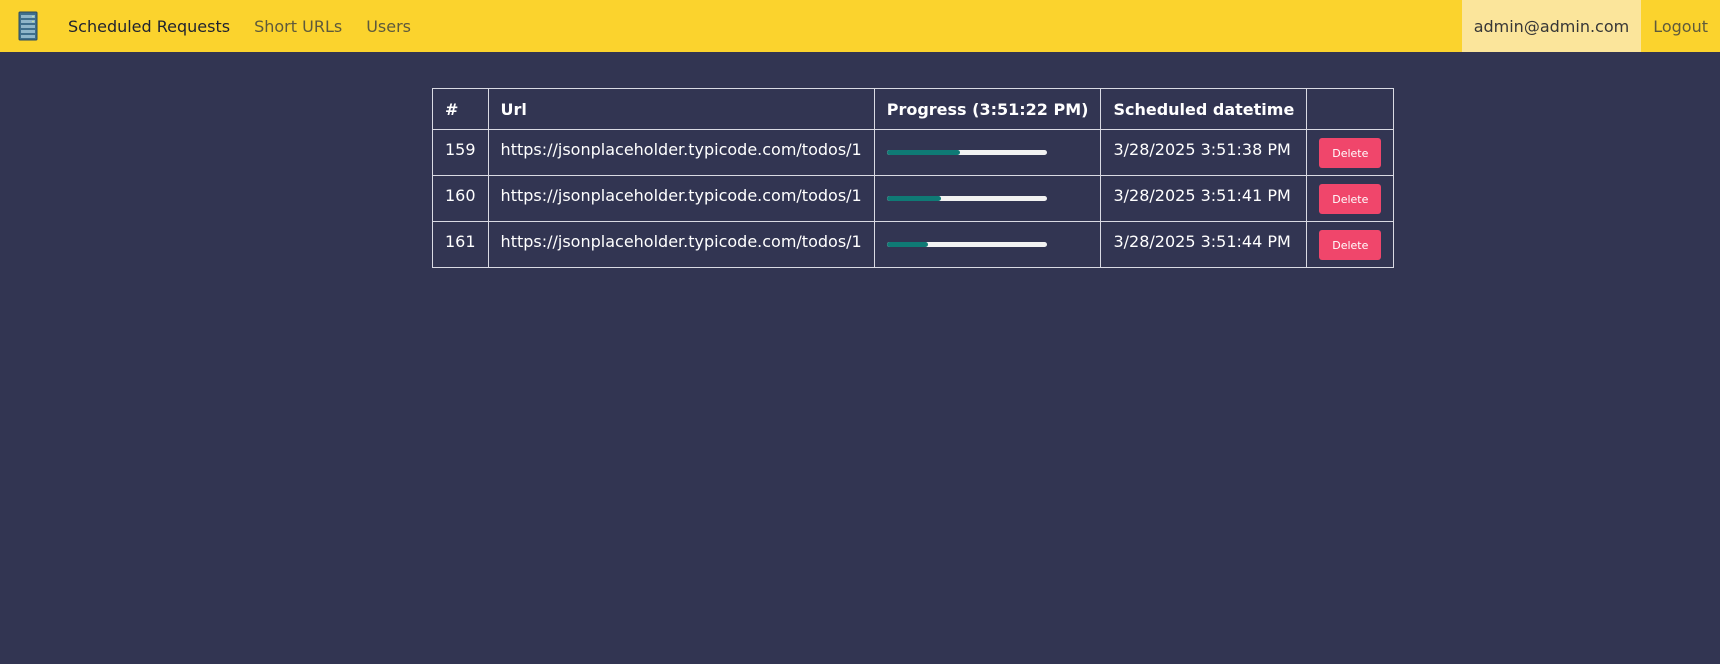 This screenshot has height=664, width=1720. What do you see at coordinates (1204, 109) in the screenshot?
I see `header-scheduled-datetime: Scheduled datetime` at bounding box center [1204, 109].